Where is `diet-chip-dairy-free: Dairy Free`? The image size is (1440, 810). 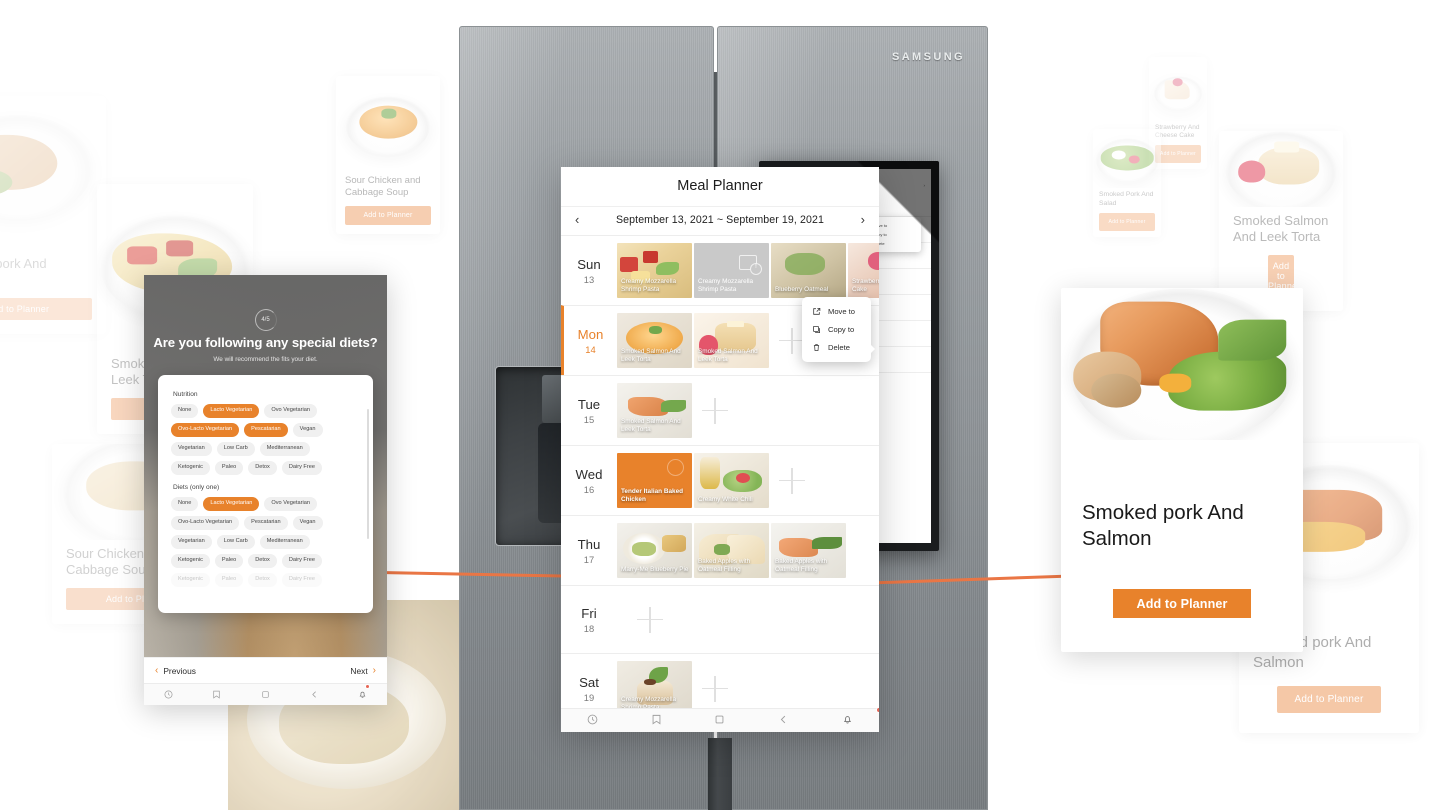
diet-chip-dairy-free: Dairy Free is located at coordinates (301, 467).